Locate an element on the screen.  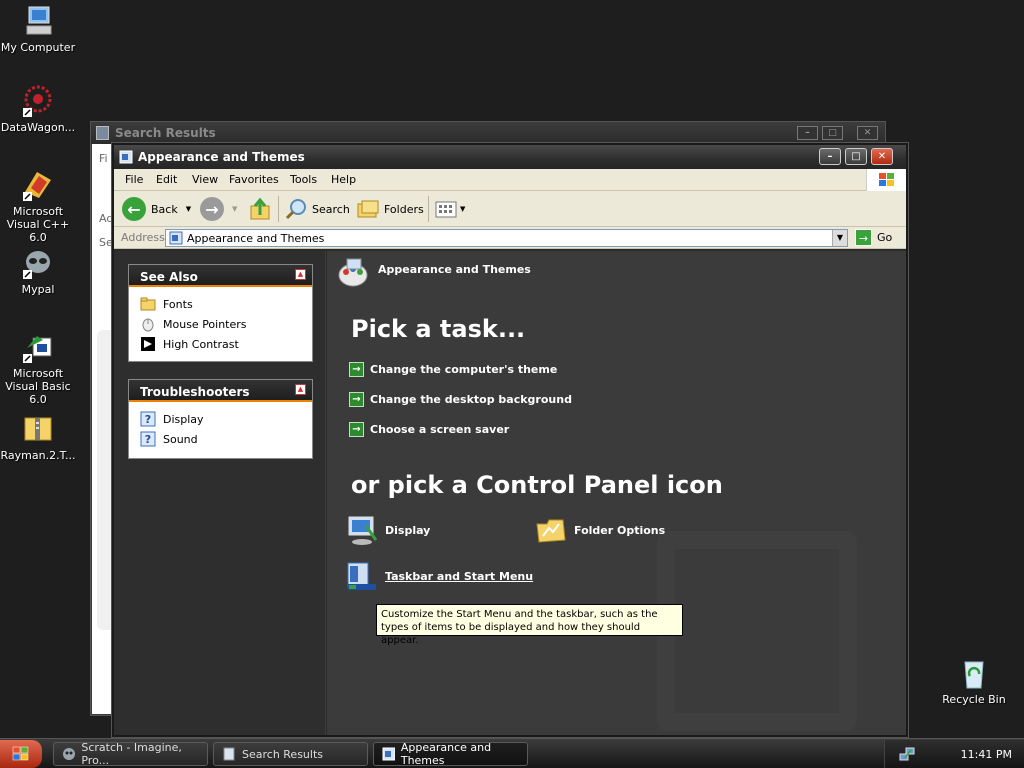
see-also-item-high-contrast: High Contrast is located at coordinates (220, 344).